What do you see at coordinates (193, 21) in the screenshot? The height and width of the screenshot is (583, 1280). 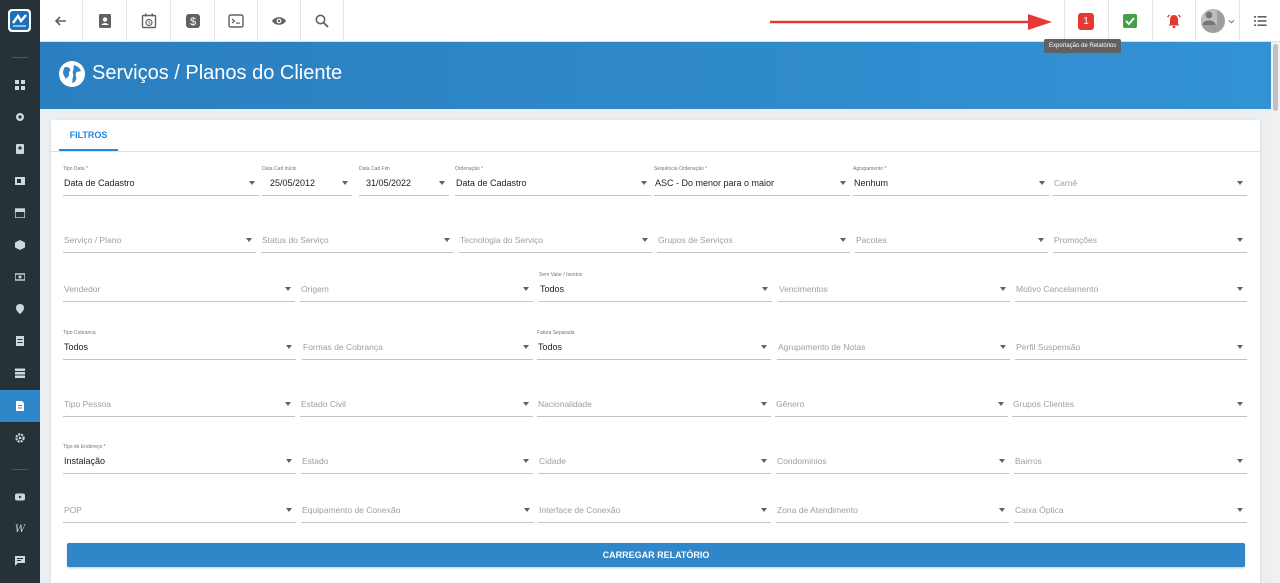 I see `finance-button: $` at bounding box center [193, 21].